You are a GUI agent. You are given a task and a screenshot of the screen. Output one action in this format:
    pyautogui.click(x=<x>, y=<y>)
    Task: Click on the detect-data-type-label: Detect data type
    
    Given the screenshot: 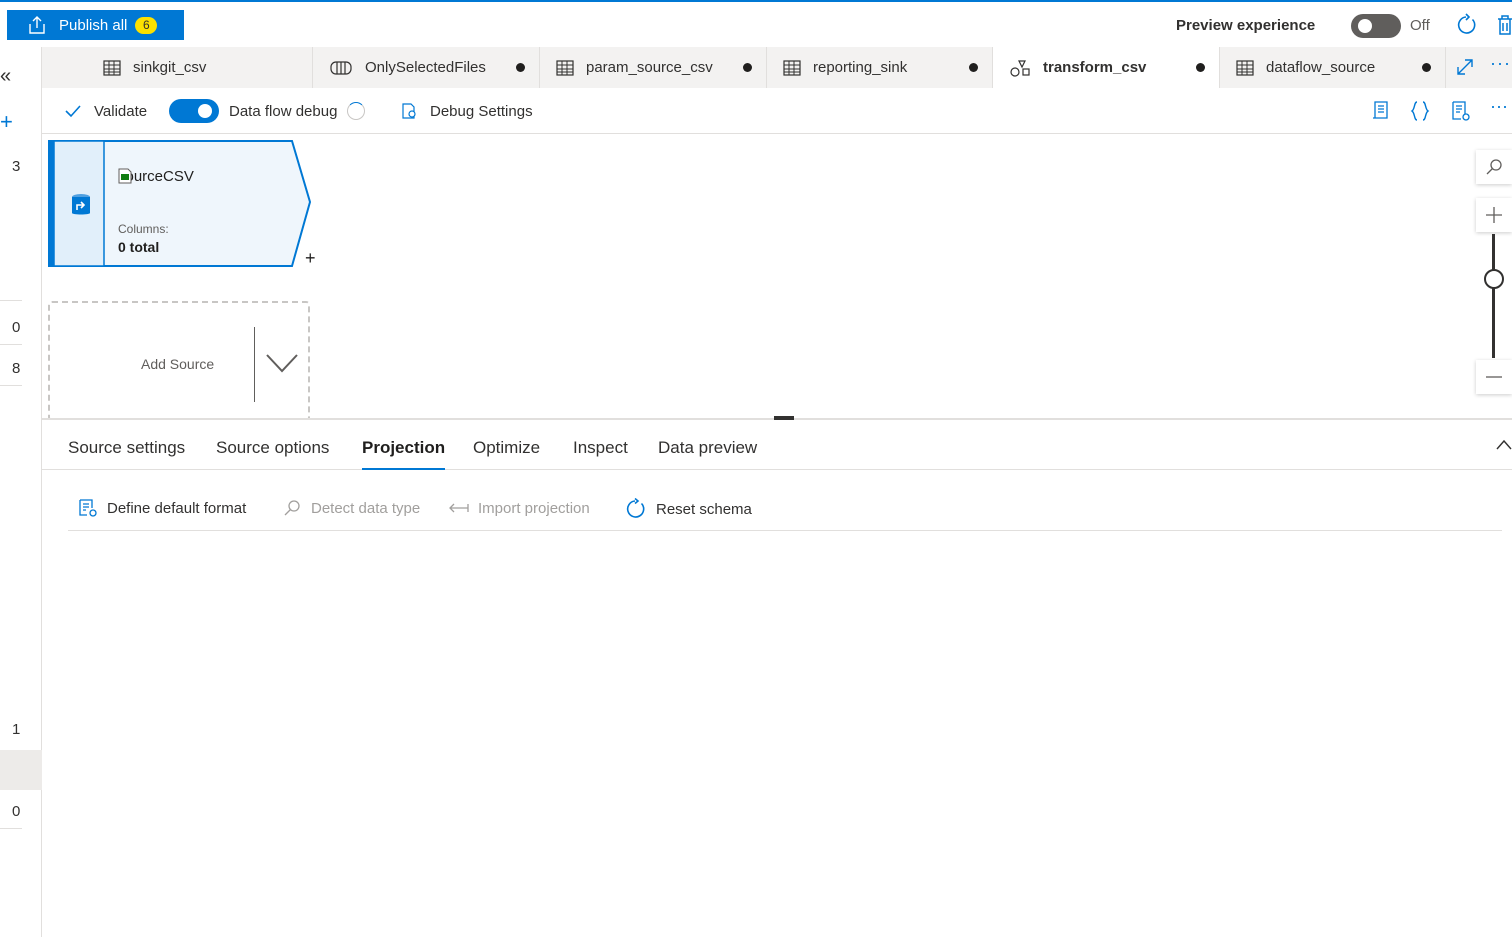 What is the action you would take?
    pyautogui.click(x=366, y=508)
    